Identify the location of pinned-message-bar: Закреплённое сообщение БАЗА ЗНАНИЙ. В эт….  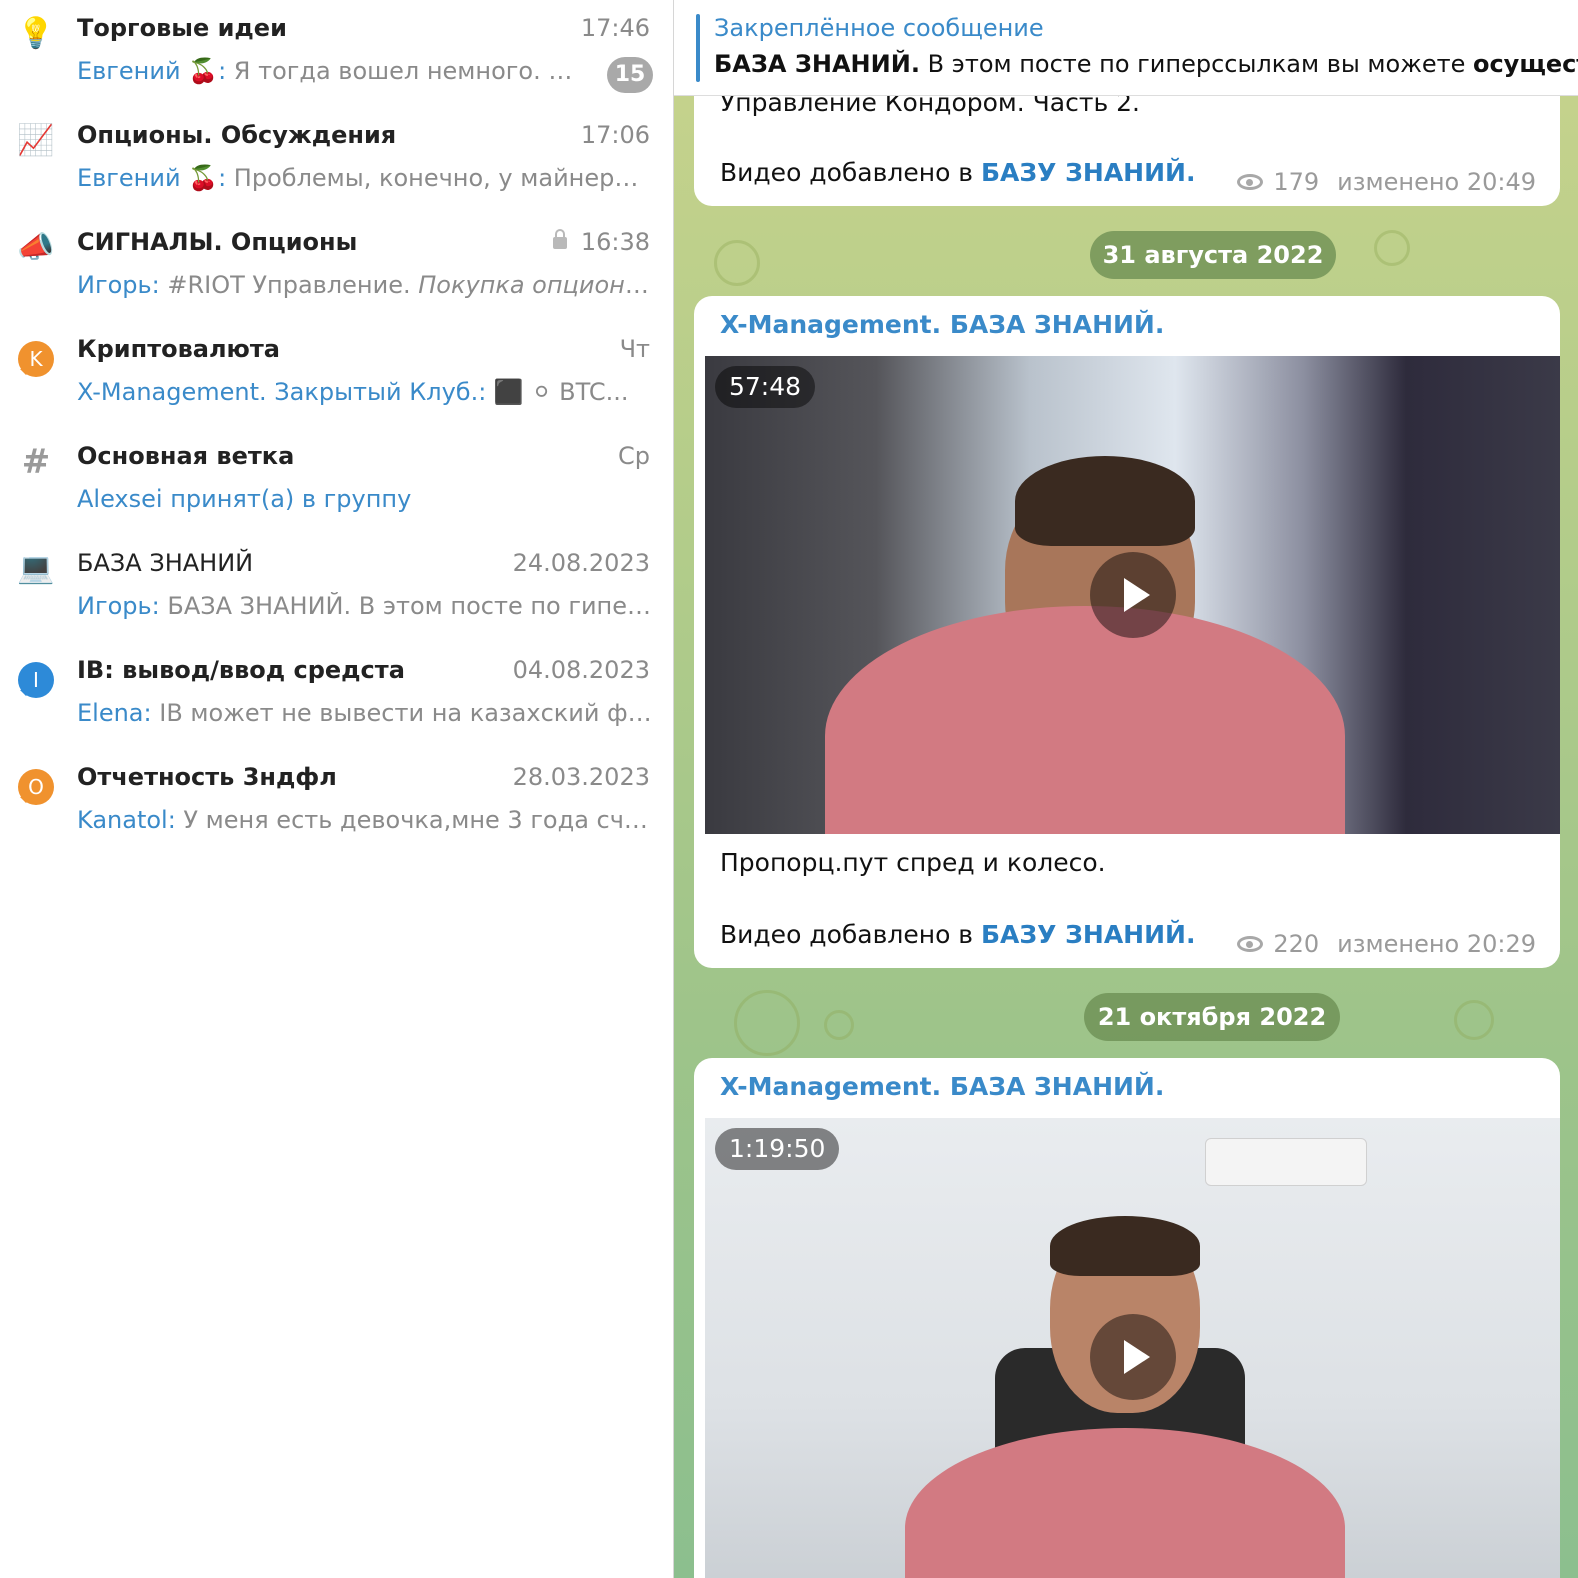
(1126, 48).